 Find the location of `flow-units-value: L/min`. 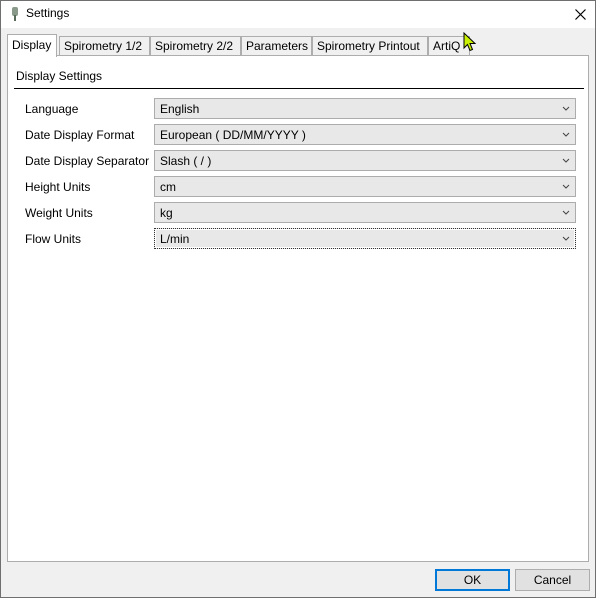

flow-units-value: L/min is located at coordinates (175, 239).